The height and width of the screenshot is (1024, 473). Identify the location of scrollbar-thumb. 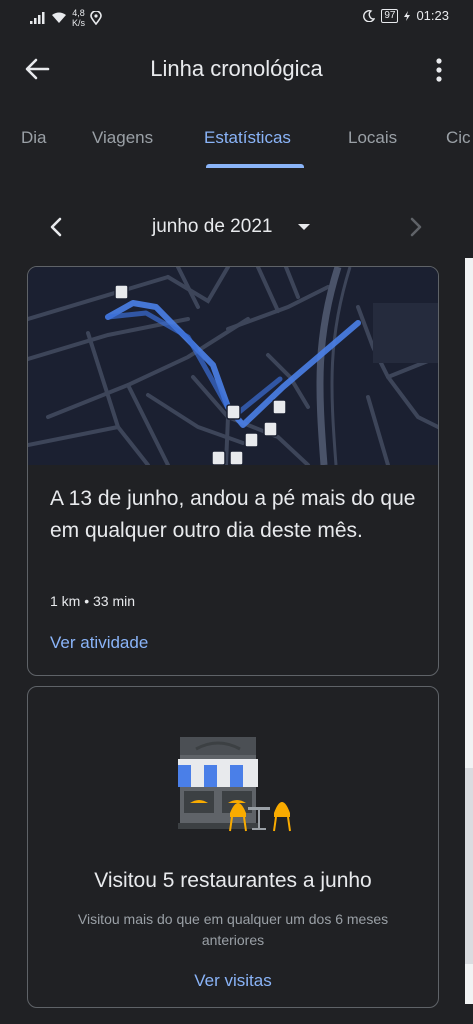
(469, 866).